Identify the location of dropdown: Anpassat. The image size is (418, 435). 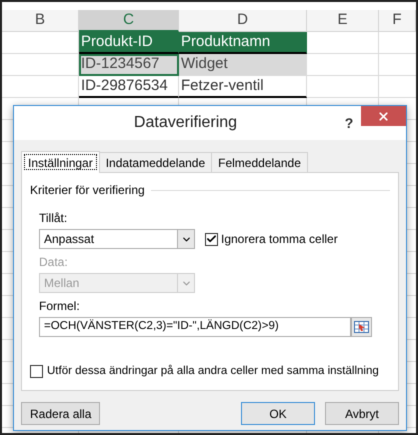
(117, 239).